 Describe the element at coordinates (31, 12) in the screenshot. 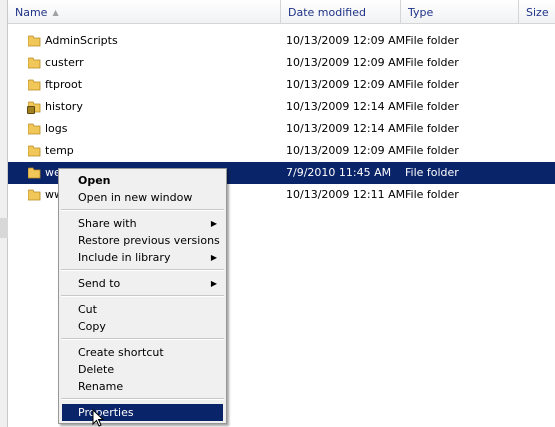

I see `column-header-name-label: Name` at that location.